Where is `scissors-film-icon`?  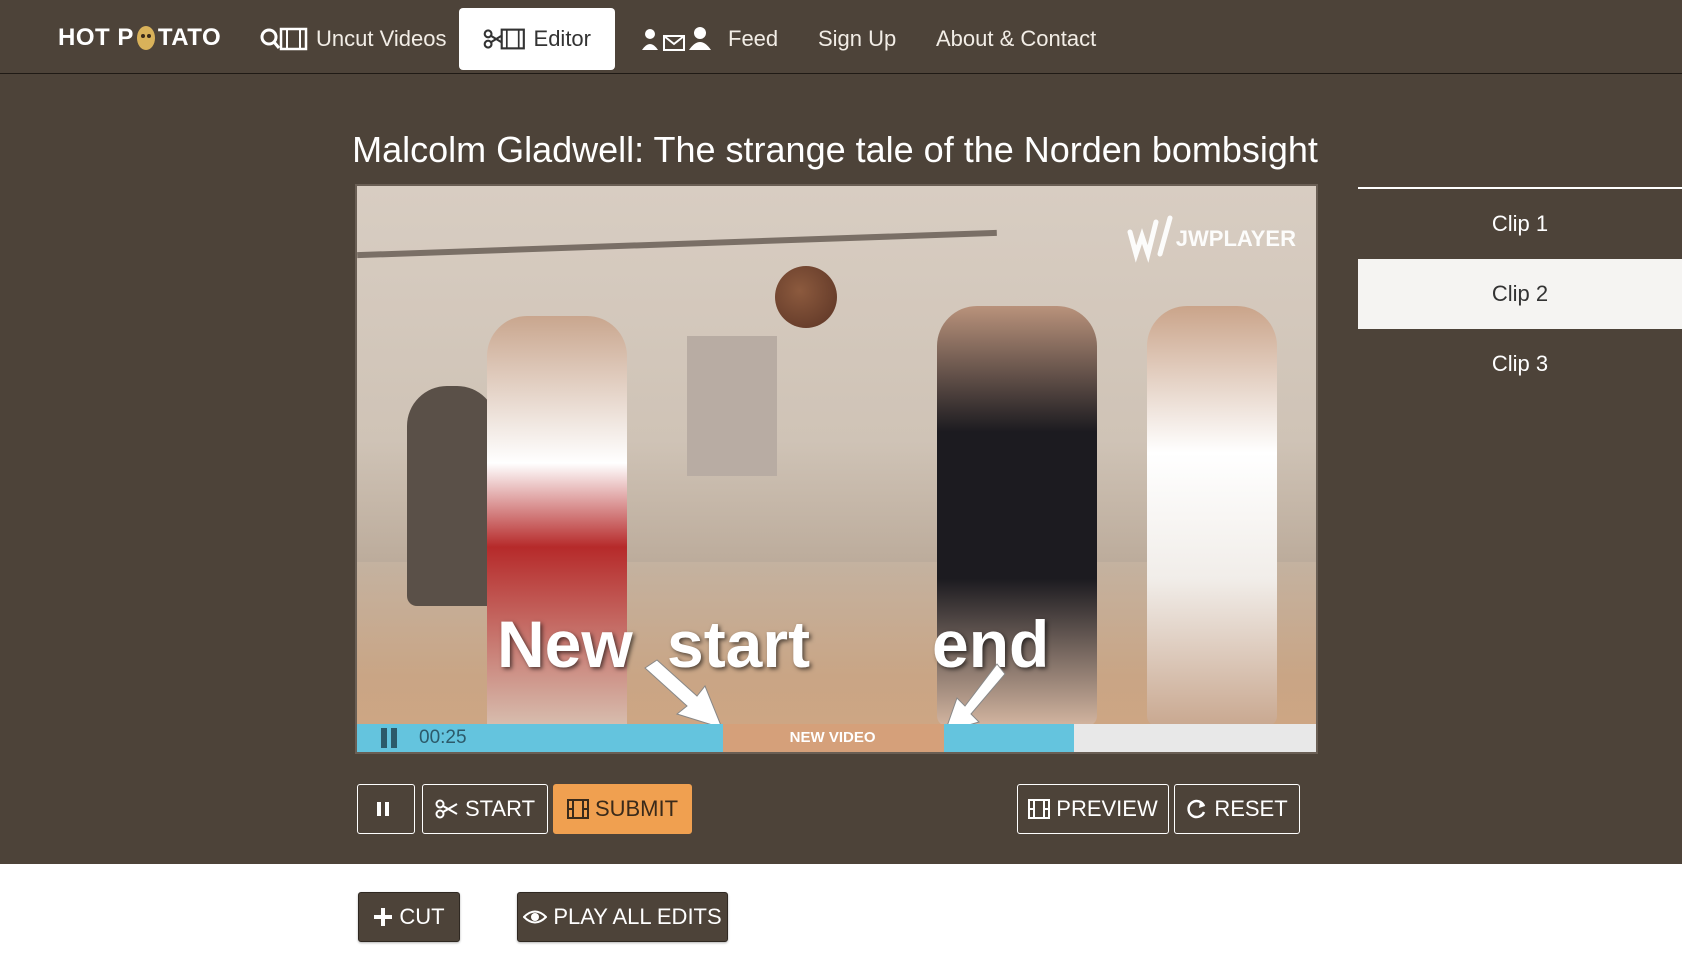
scissors-film-icon is located at coordinates (504, 39).